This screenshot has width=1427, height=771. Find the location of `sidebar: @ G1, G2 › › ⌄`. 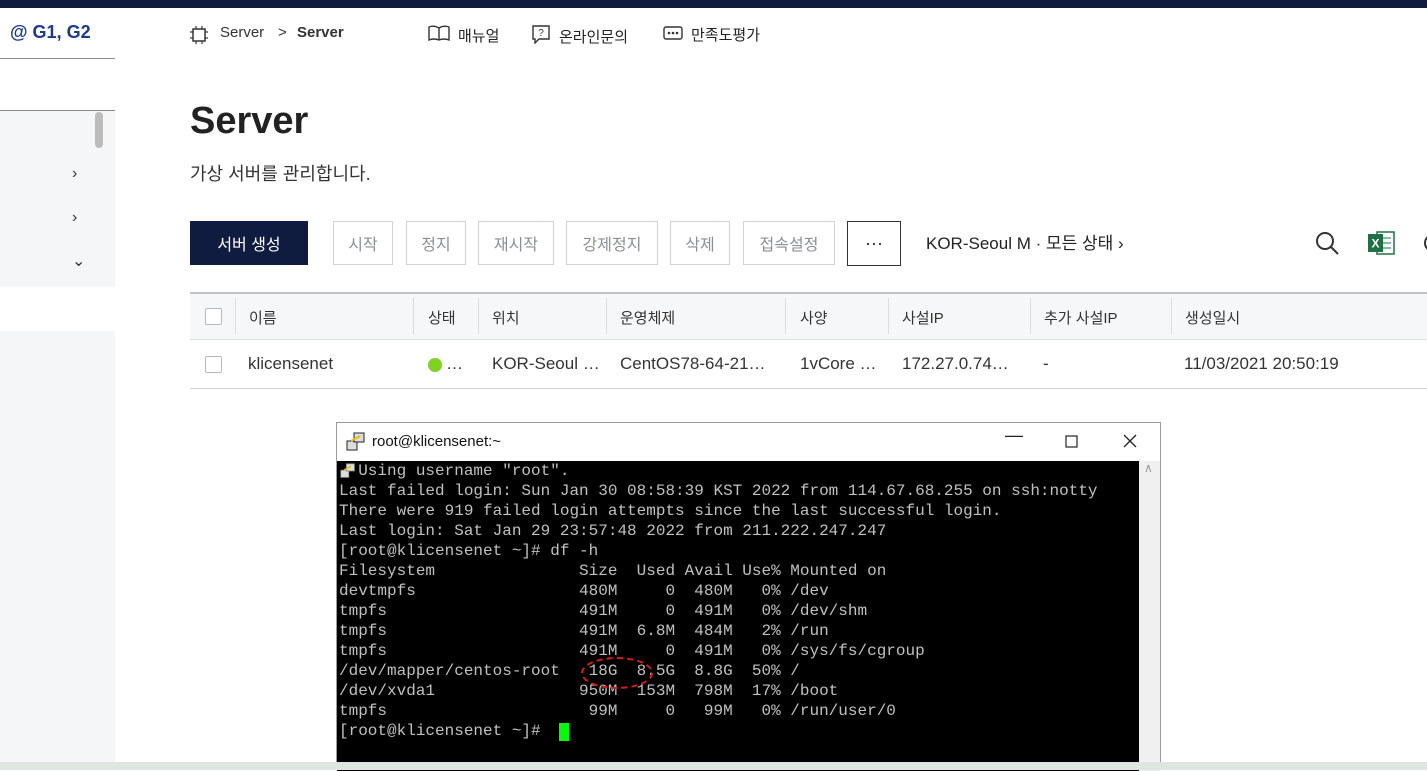

sidebar: @ G1, G2 › › ⌄ is located at coordinates (57, 385).